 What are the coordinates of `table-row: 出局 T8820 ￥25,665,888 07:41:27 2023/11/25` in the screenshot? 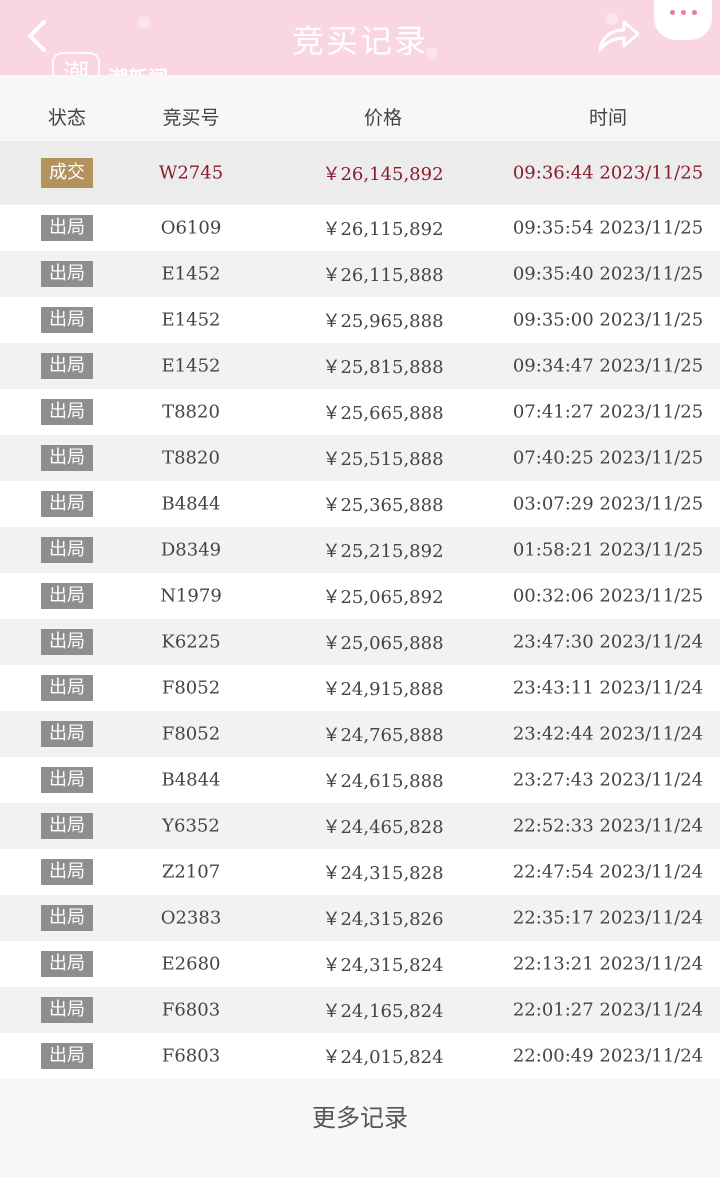 It's located at (360, 412).